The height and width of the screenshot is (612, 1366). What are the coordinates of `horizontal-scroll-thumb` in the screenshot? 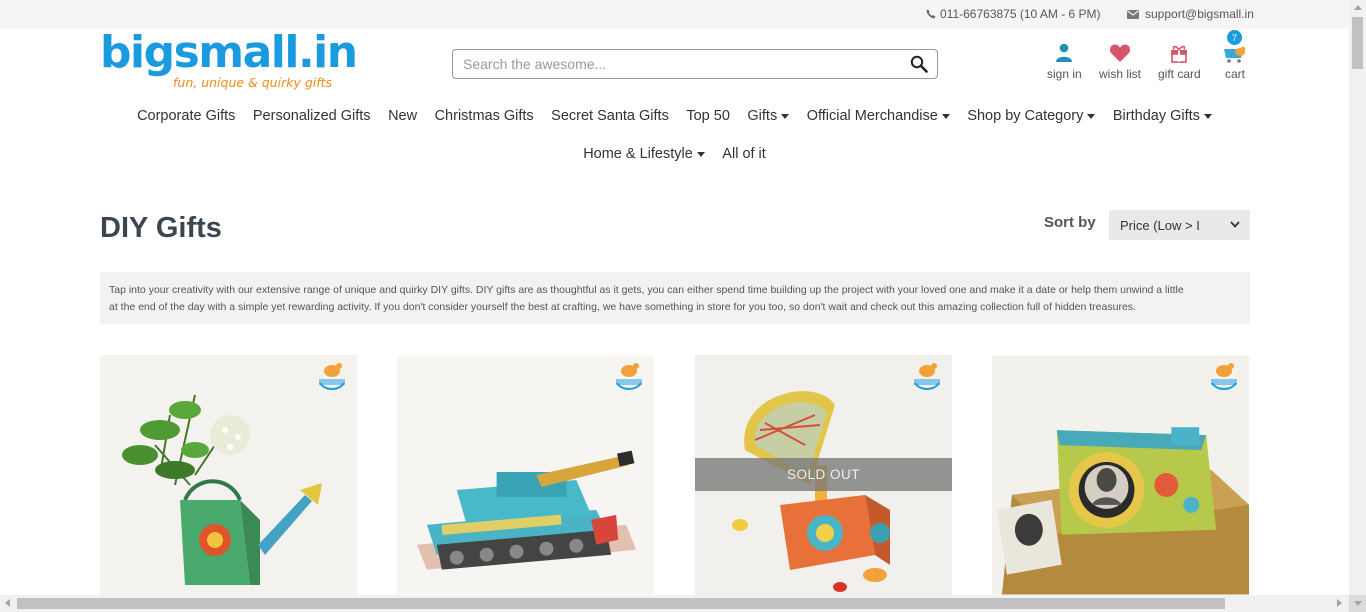 It's located at (621, 603).